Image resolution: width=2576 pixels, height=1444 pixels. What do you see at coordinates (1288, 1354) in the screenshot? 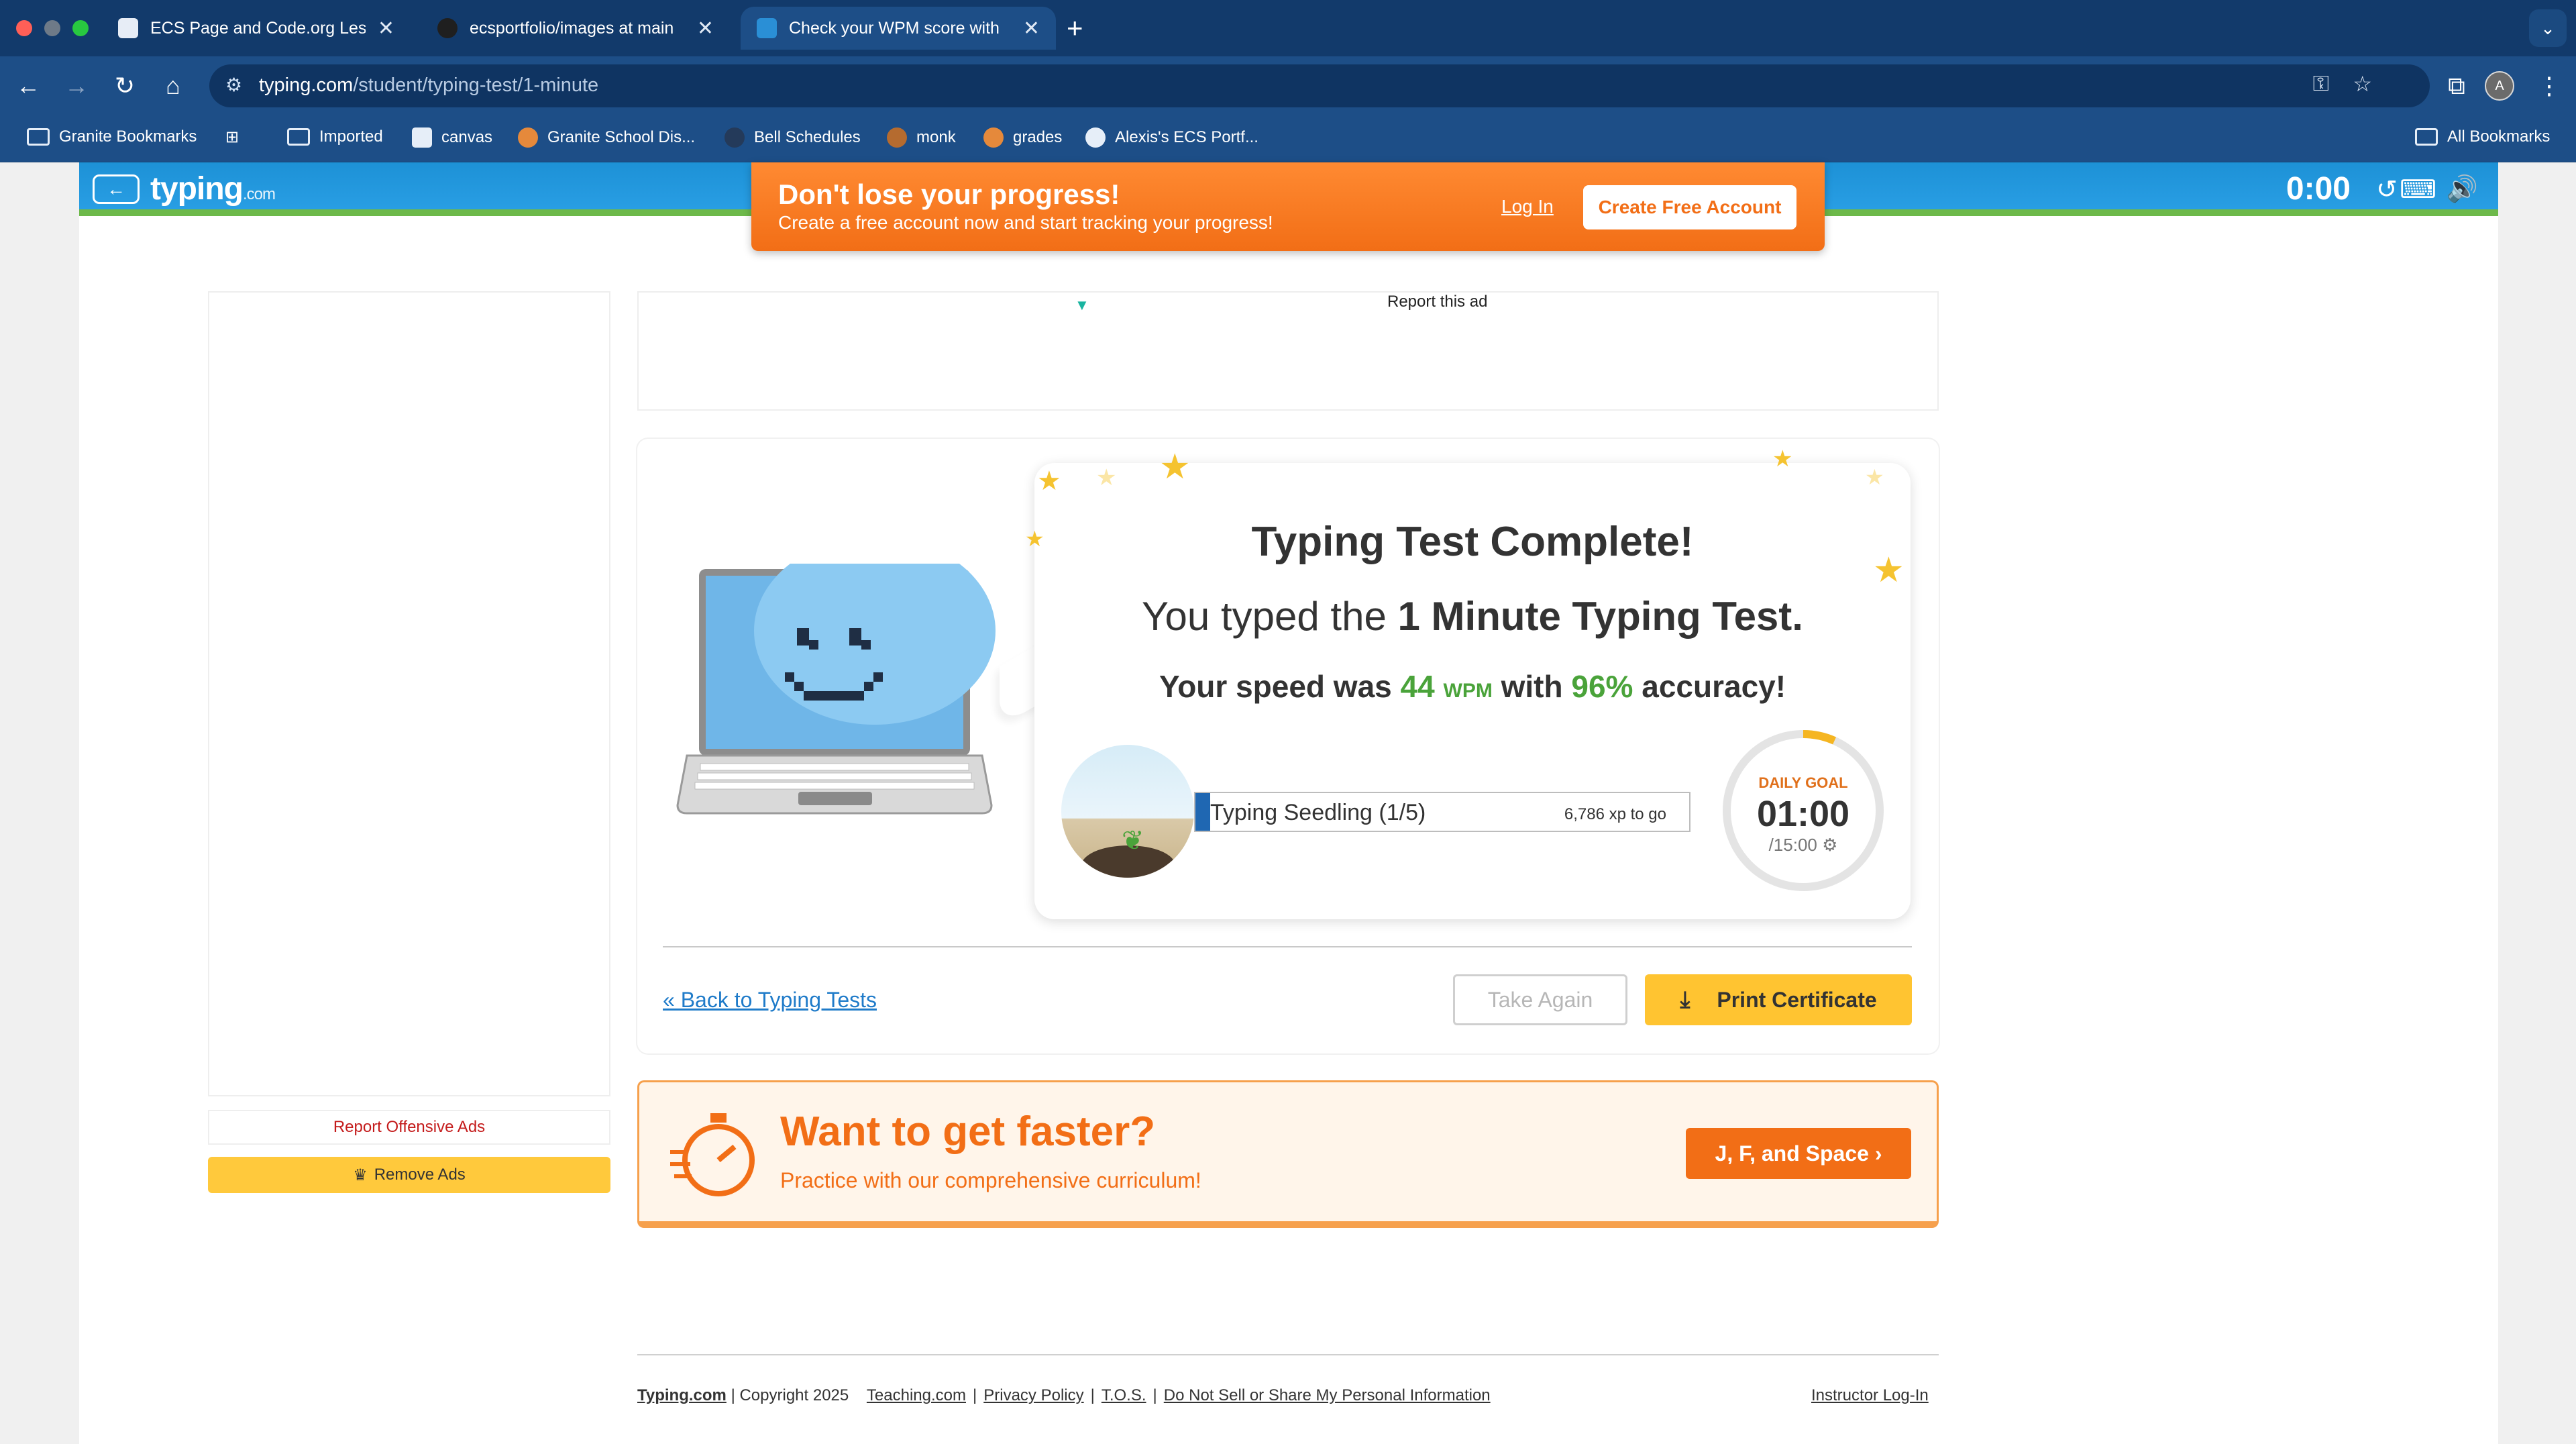
I see `footer-divider` at bounding box center [1288, 1354].